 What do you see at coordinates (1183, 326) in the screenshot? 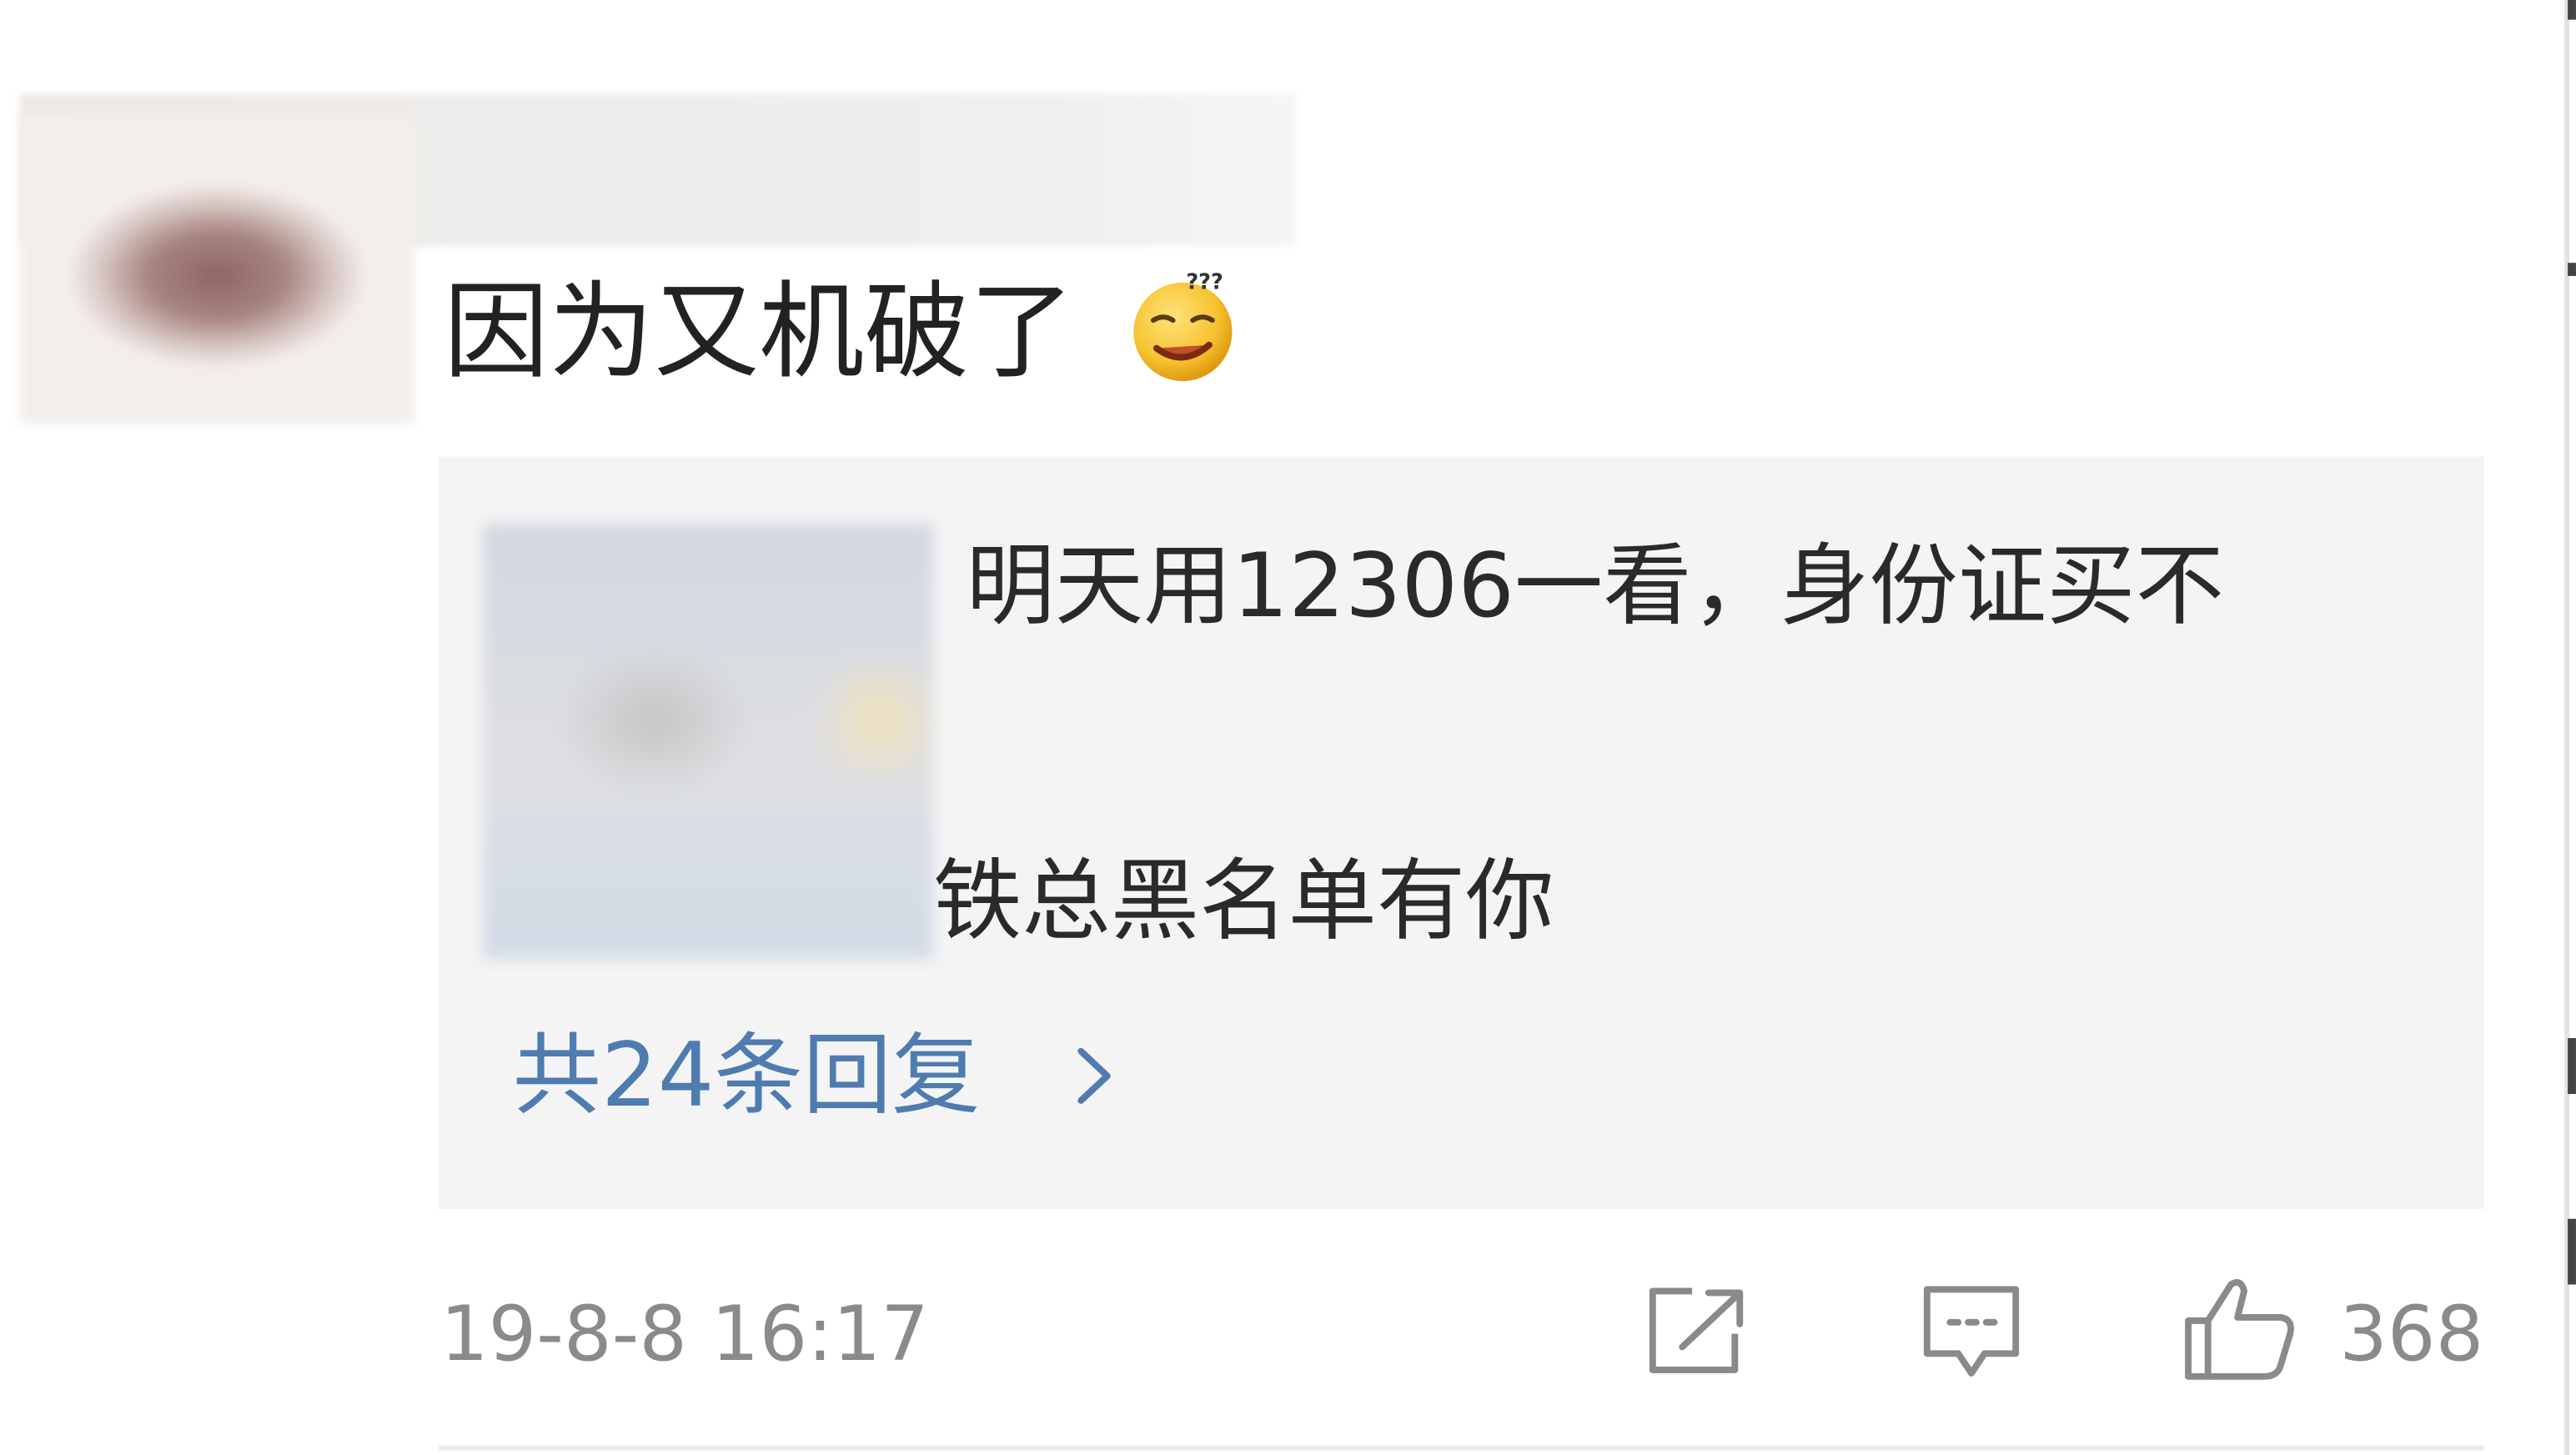
I see `dizzy-confused-emoji-icon: ???` at bounding box center [1183, 326].